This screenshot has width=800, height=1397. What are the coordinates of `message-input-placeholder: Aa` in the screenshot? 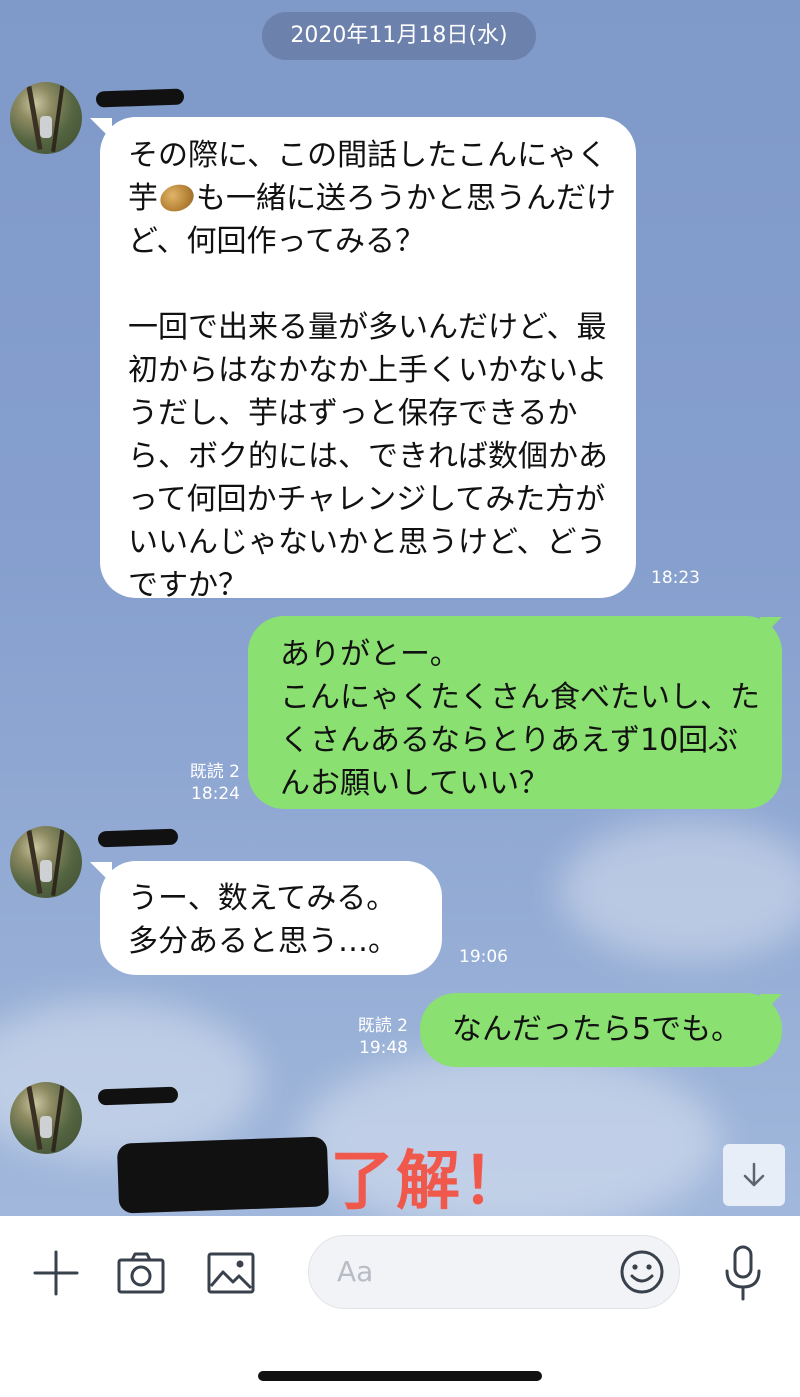 It's located at (355, 1271).